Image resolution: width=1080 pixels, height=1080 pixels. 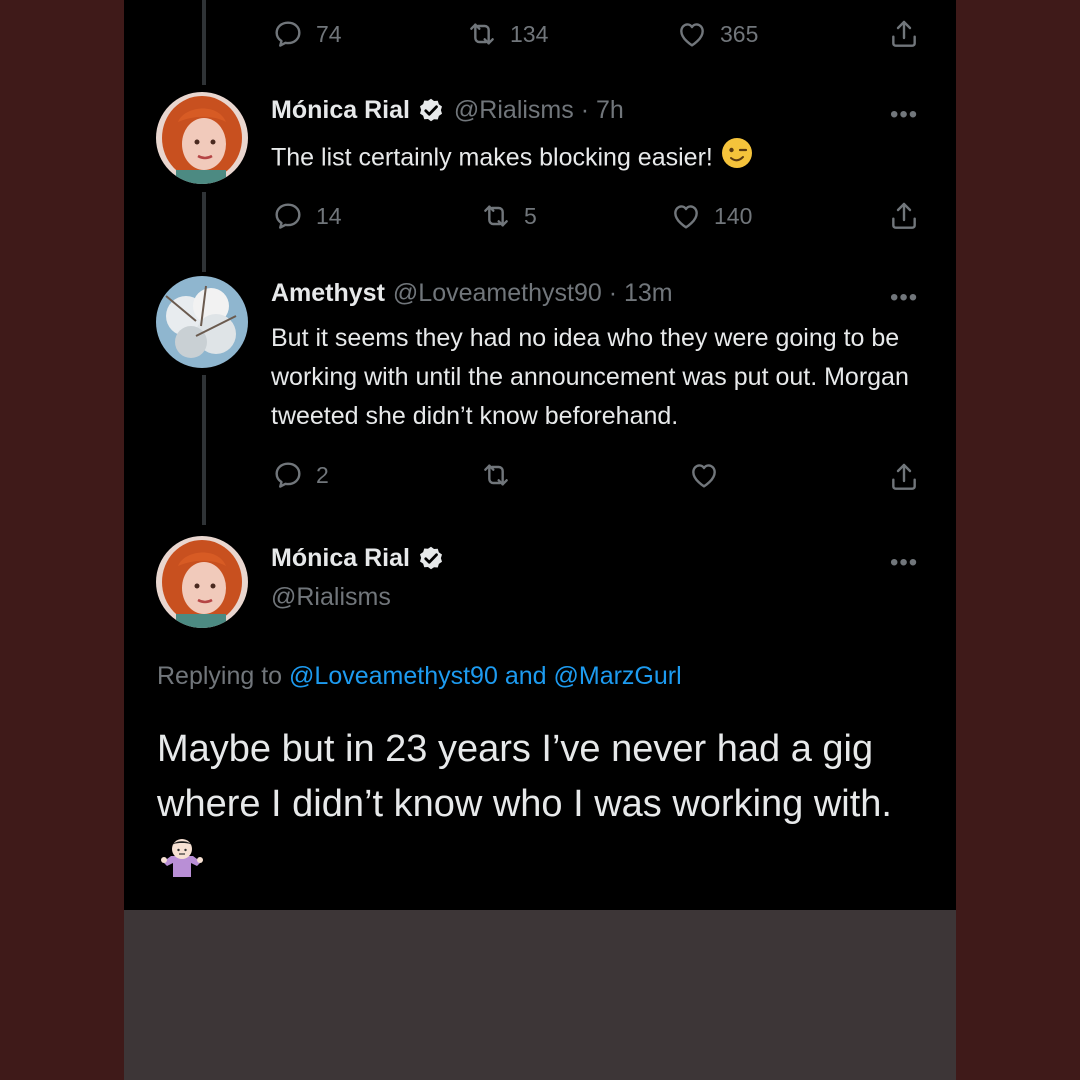 I want to click on replying-prefix: Replying to, so click(x=220, y=676).